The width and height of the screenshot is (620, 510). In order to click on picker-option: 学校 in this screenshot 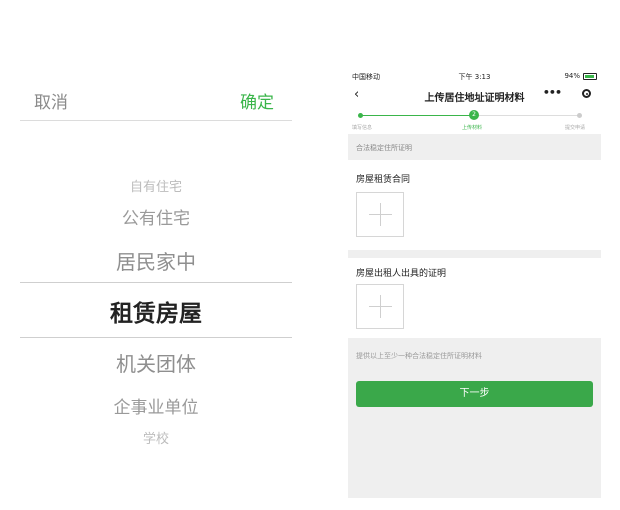, I will do `click(156, 437)`.